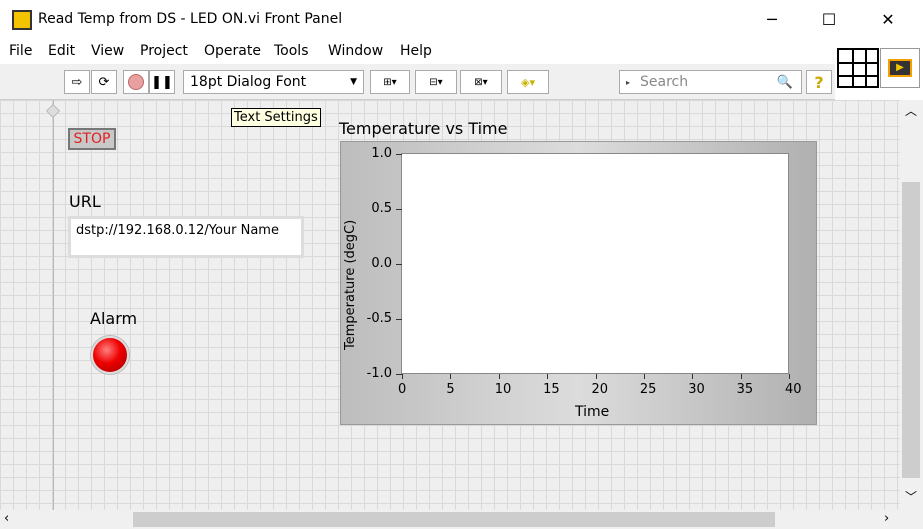  Describe the element at coordinates (85, 201) in the screenshot. I see `url-label: URL` at that location.